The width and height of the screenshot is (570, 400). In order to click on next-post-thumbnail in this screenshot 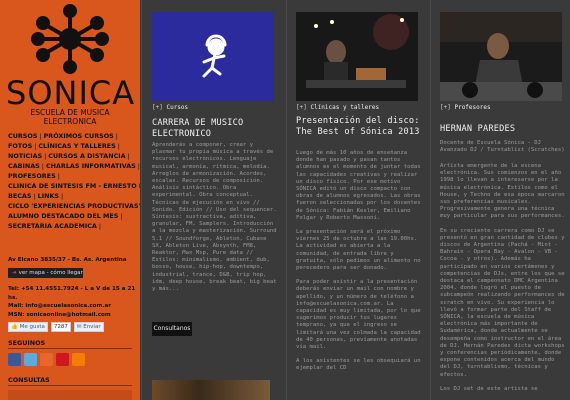, I will do `click(211, 390)`.